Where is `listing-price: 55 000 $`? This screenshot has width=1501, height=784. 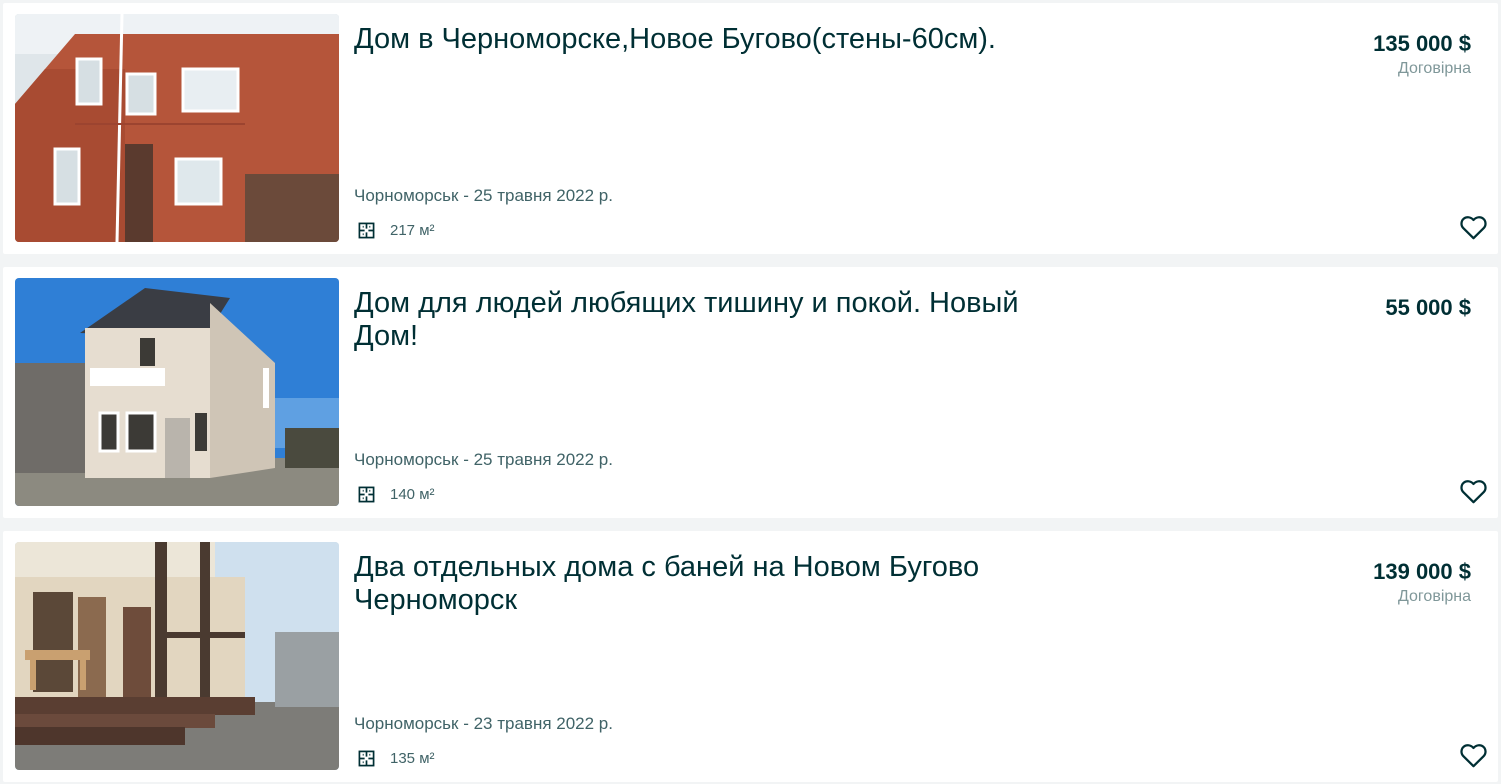
listing-price: 55 000 $ is located at coordinates (1428, 307).